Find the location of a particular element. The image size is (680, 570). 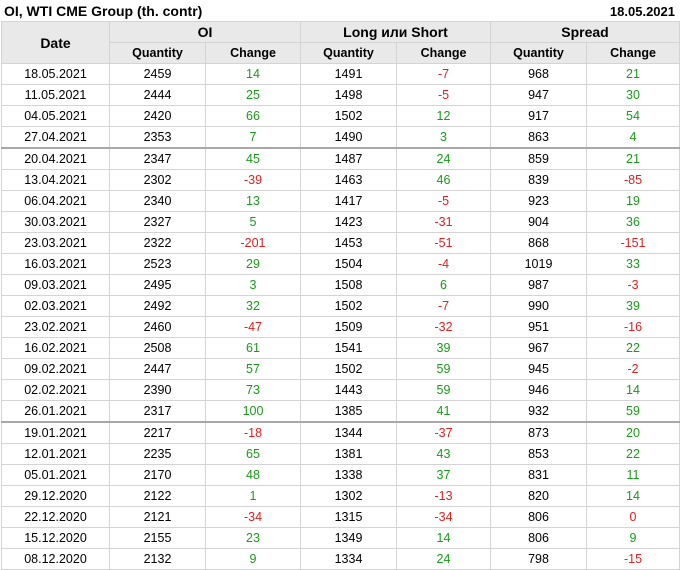

oi-quantity-cell: 2322 is located at coordinates (157, 243).